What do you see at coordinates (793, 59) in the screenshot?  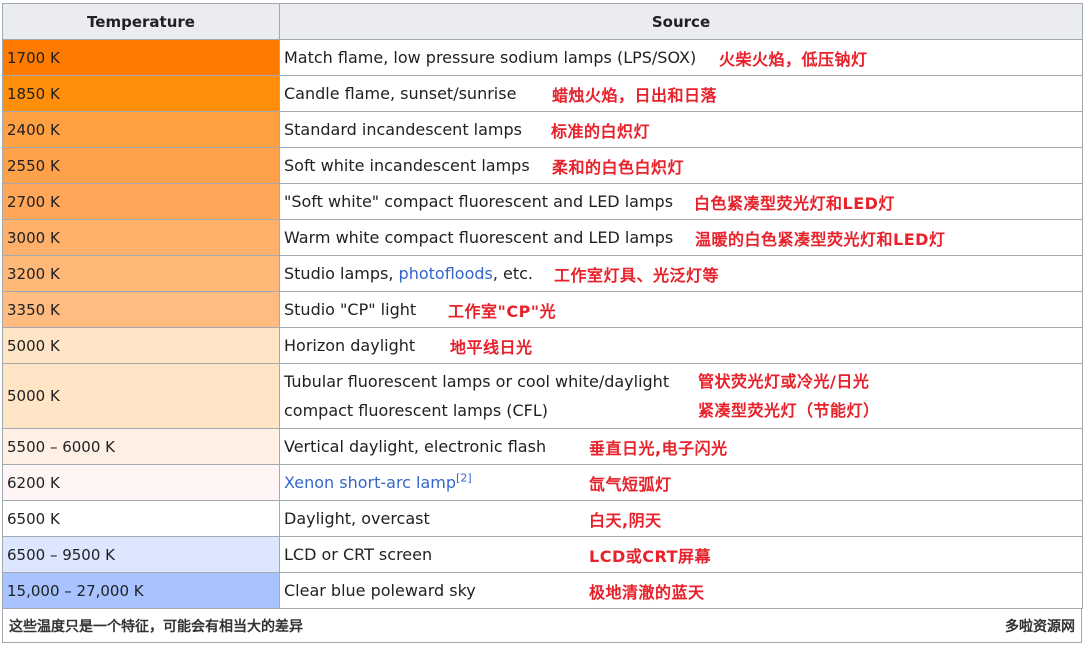 I see `source-chinese: 火柴火焰，低压钠灯` at bounding box center [793, 59].